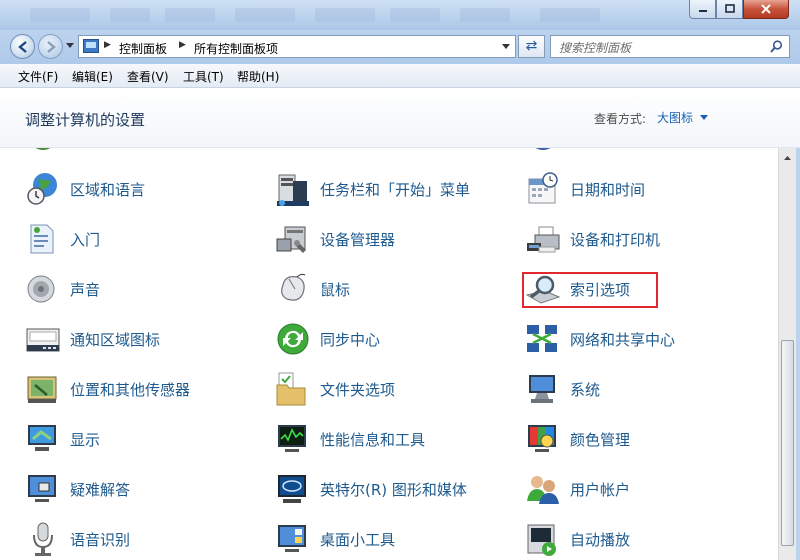  I want to click on item-region-language: 区域和语言, so click(145, 189).